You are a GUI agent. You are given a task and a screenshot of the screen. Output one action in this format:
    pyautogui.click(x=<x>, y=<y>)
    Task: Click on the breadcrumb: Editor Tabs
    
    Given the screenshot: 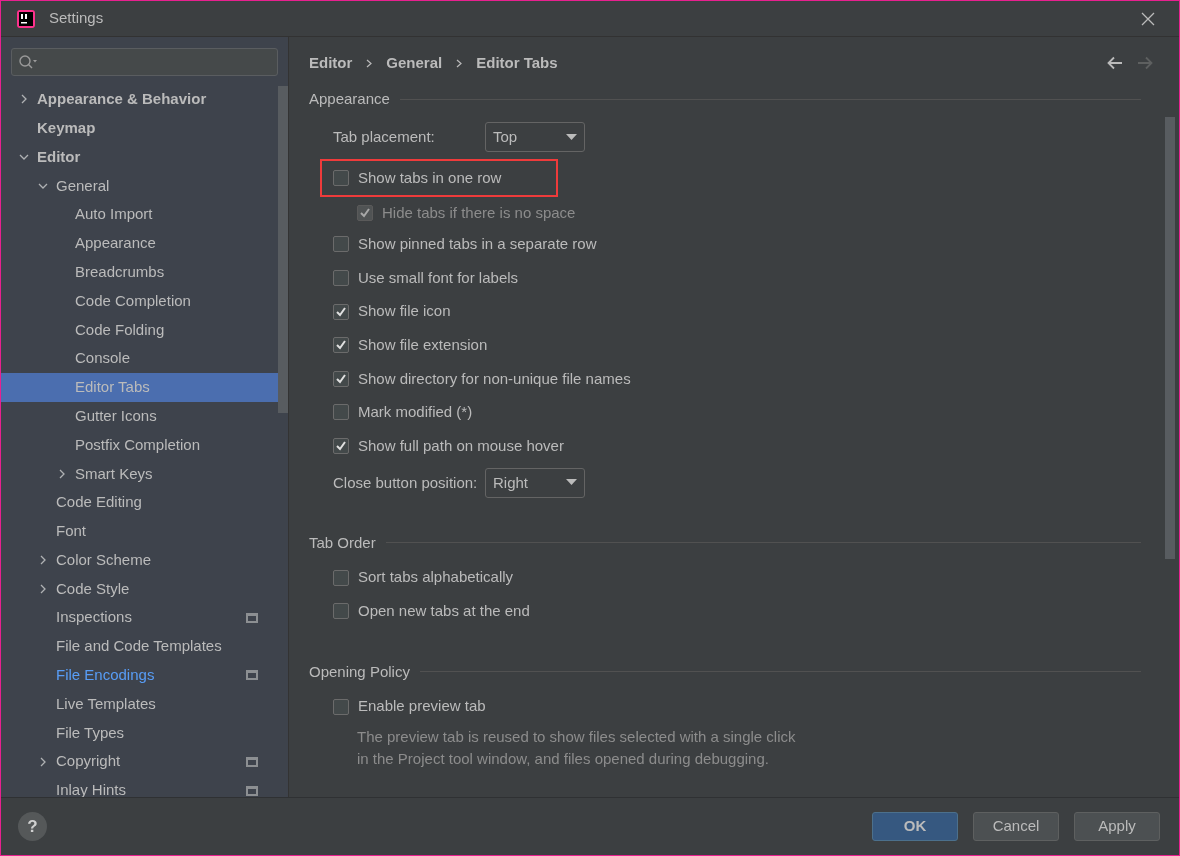 What is the action you would take?
    pyautogui.click(x=517, y=63)
    